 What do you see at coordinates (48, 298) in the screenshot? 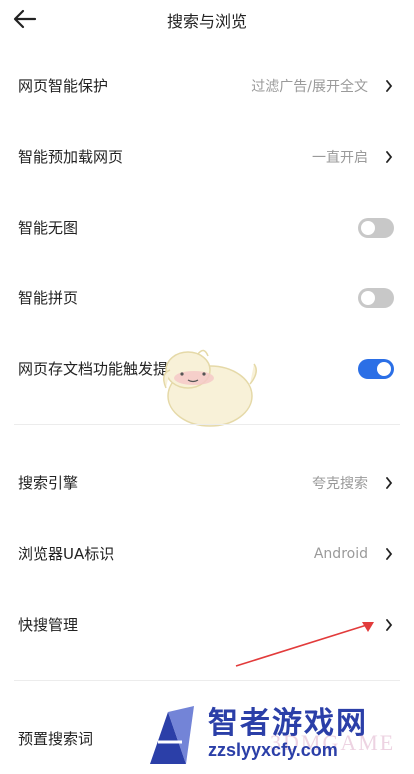
I see `setting-label: 智能拼页` at bounding box center [48, 298].